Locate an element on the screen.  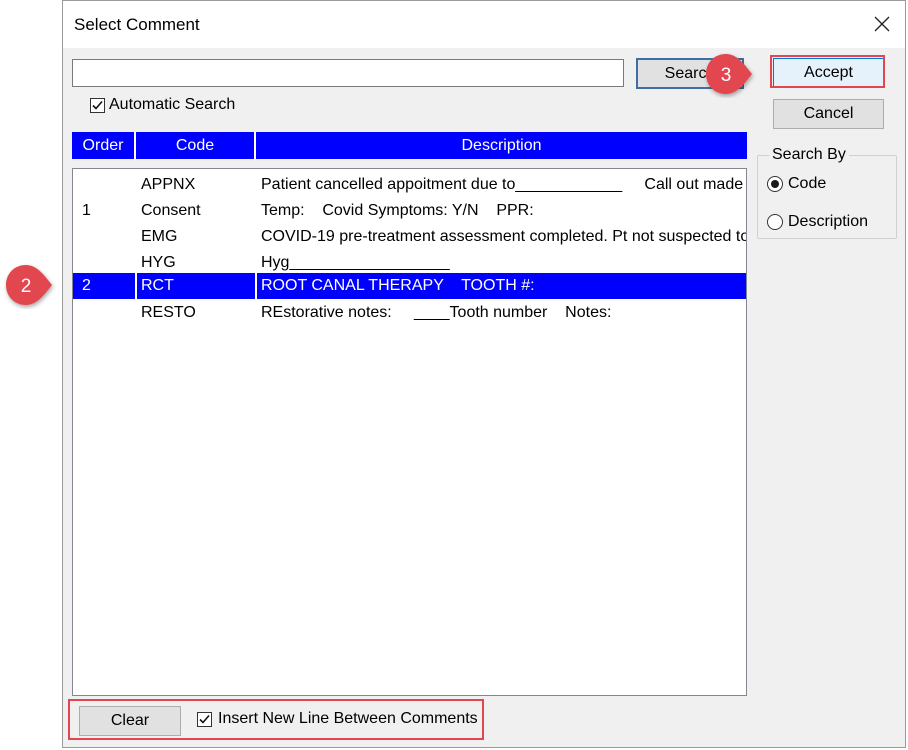
dialog-title: Select Comment is located at coordinates (137, 24).